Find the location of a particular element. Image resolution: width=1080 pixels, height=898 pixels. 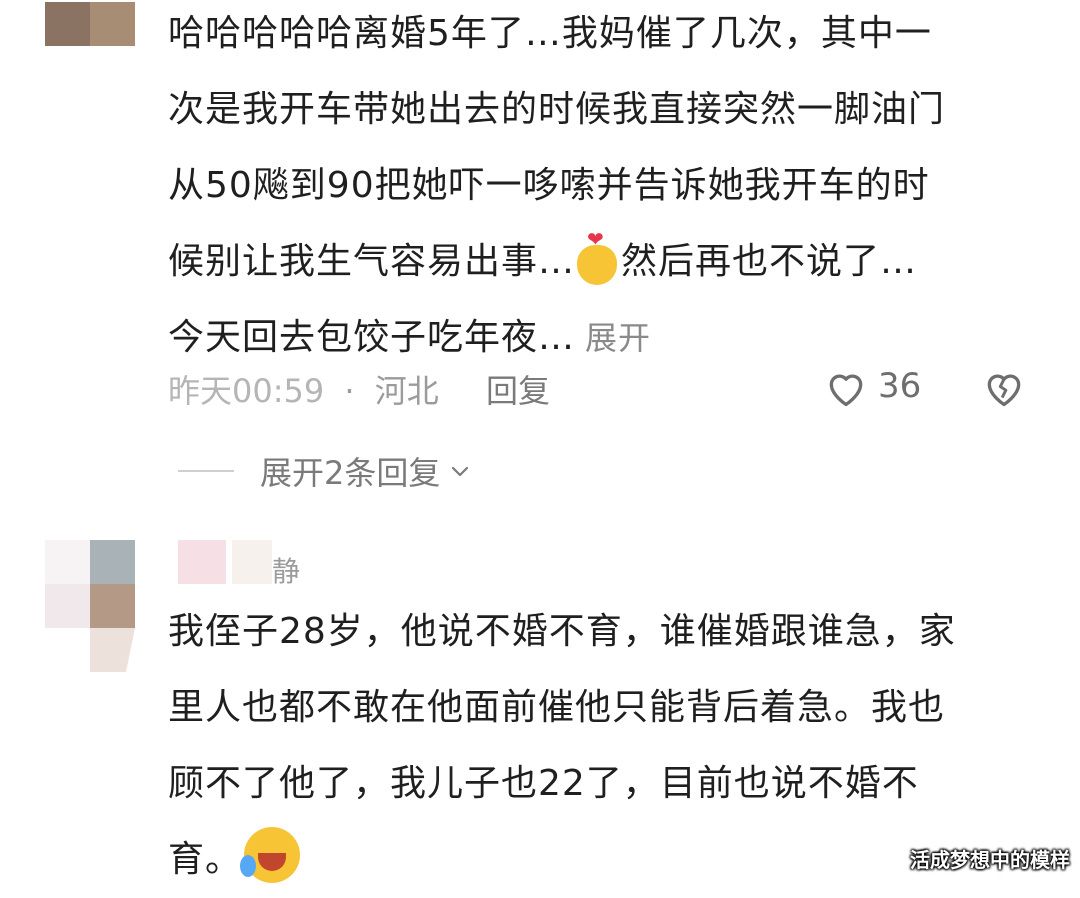

watermark: 活成梦想中的模样 is located at coordinates (990, 860).